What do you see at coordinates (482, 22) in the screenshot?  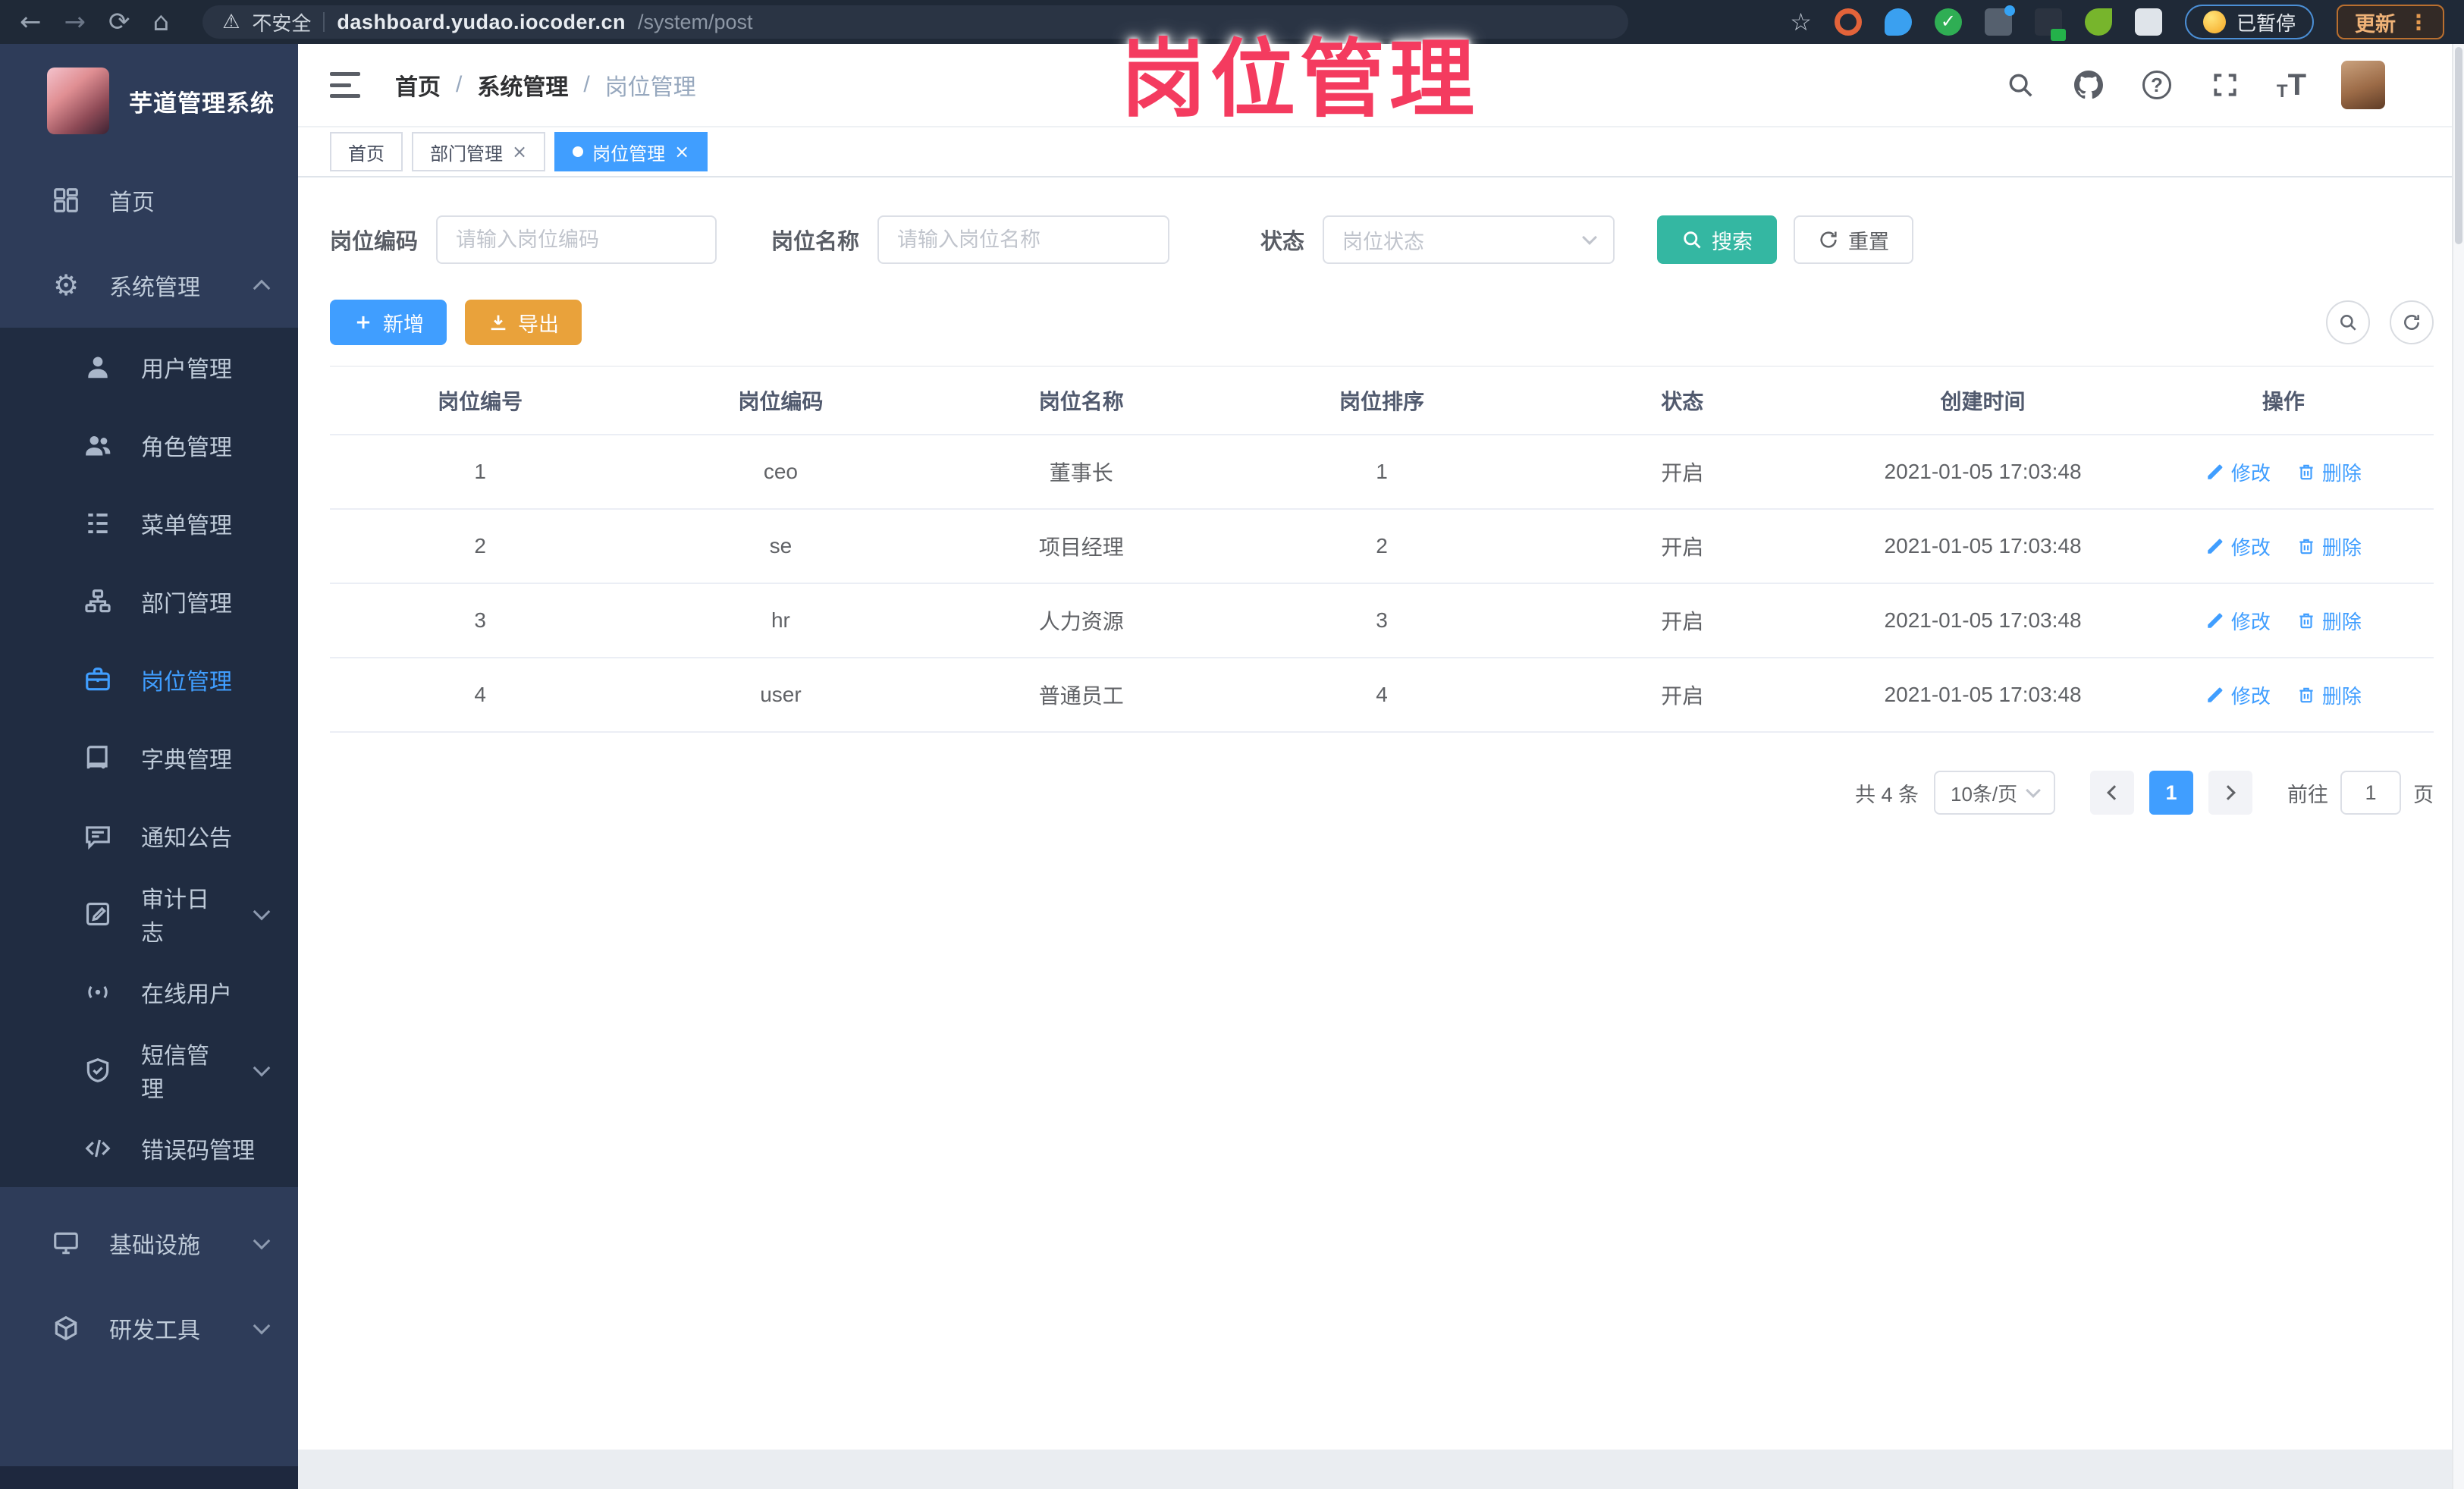 I see `url-host: dashboard.yudao.iocoder.cn` at bounding box center [482, 22].